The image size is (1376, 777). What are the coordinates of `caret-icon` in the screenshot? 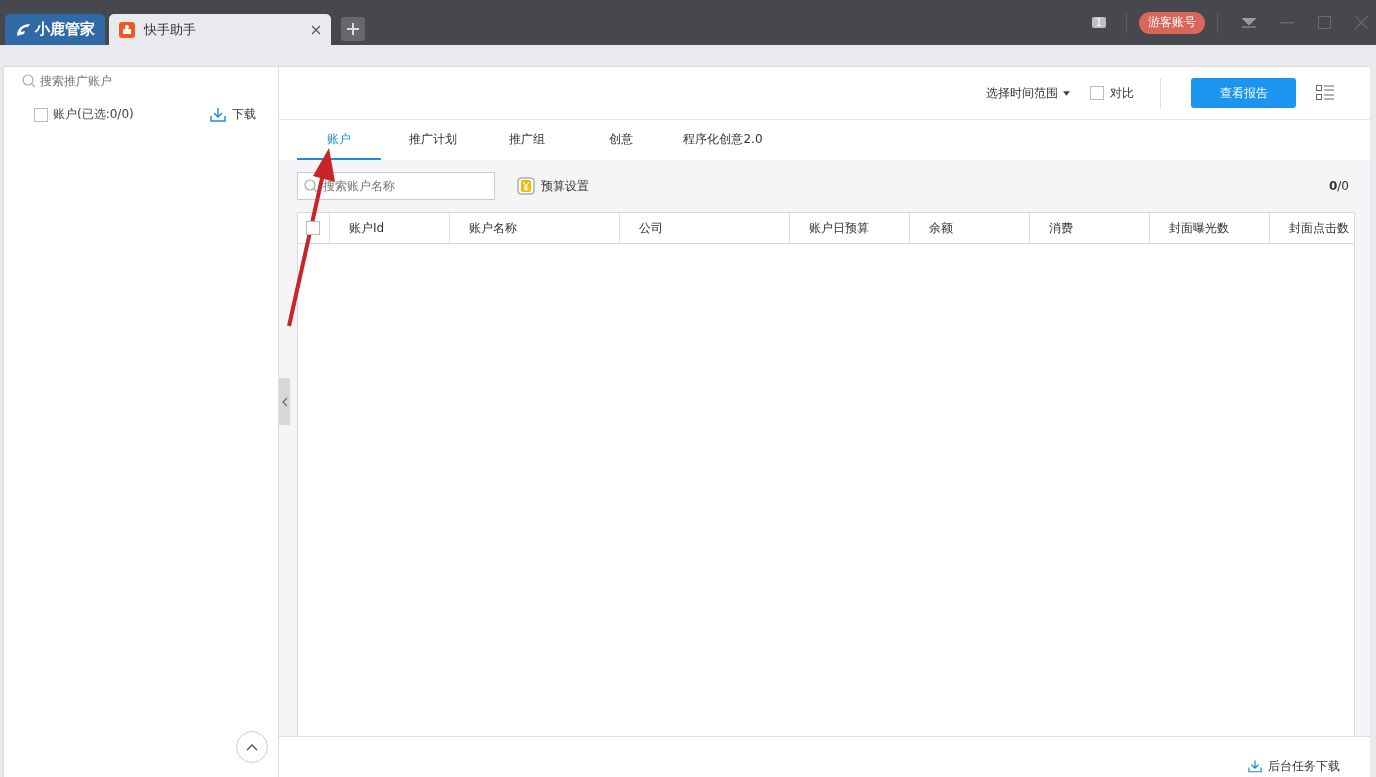 It's located at (1066, 93).